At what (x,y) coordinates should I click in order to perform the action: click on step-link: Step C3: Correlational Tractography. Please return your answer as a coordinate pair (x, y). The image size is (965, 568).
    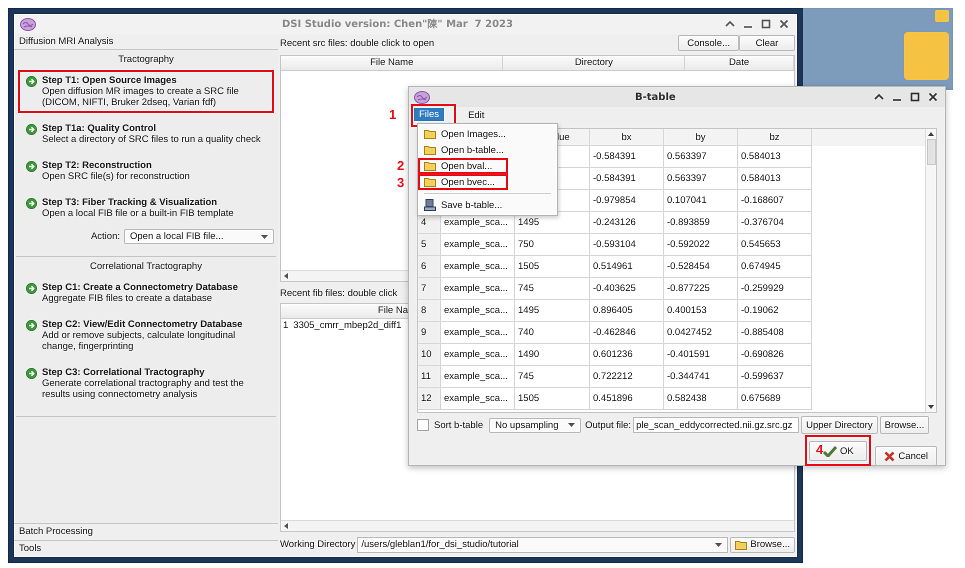
    Looking at the image, I should click on (154, 372).